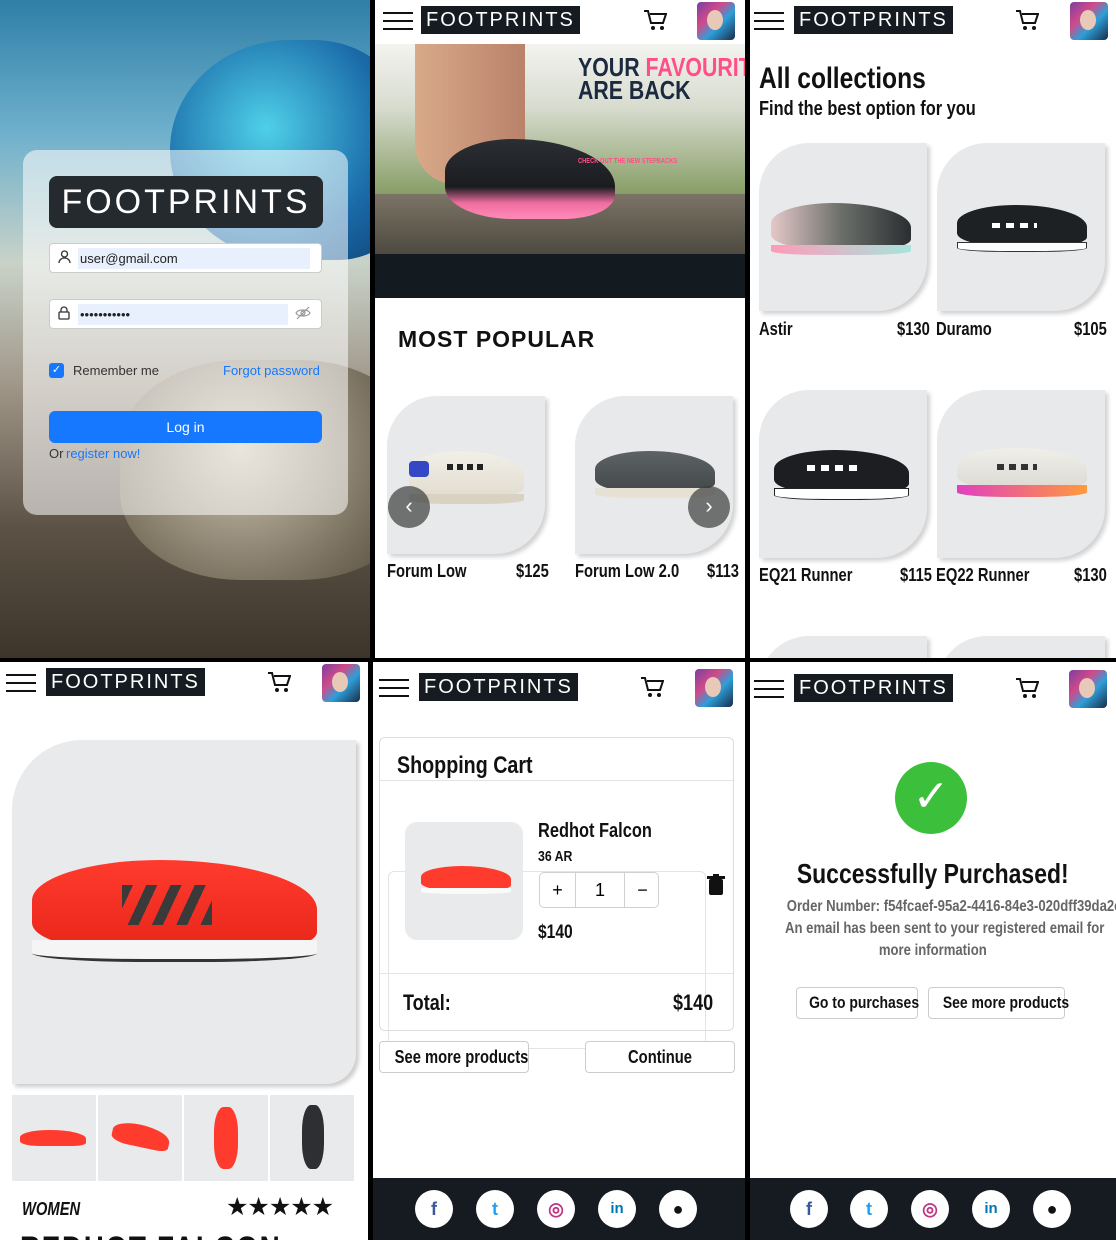 This screenshot has width=1116, height=1240. I want to click on password-field: •••••••••••, so click(185, 314).